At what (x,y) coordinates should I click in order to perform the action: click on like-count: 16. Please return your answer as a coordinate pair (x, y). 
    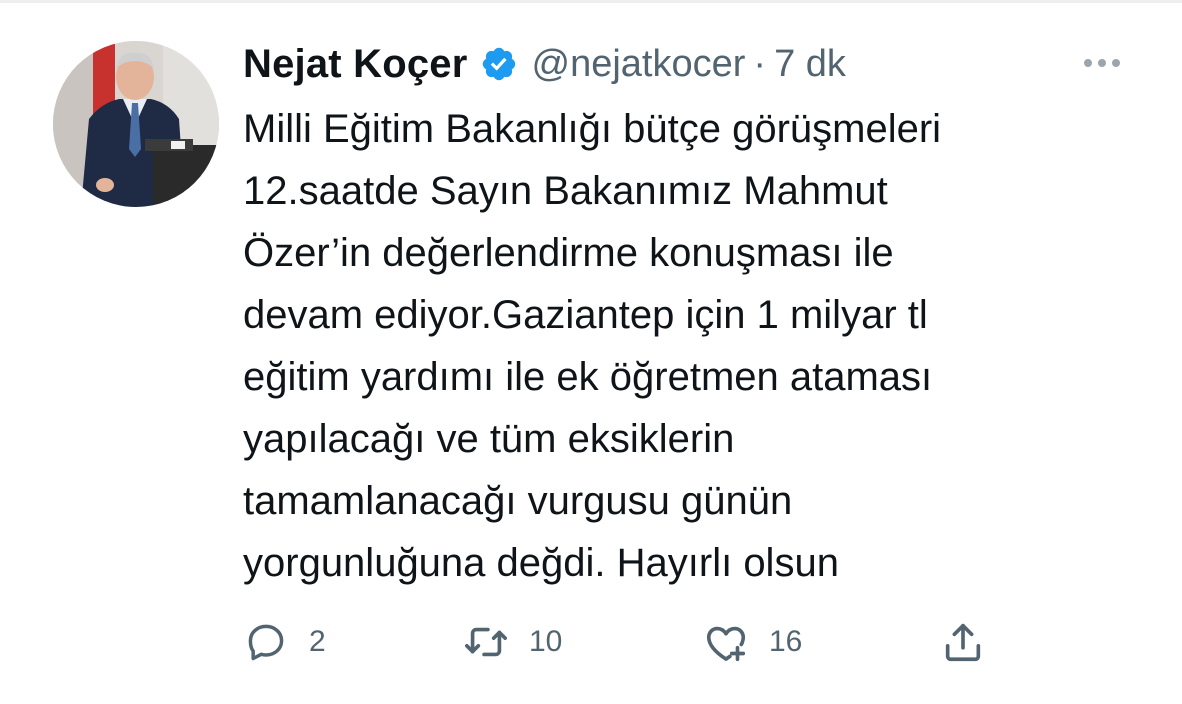
    Looking at the image, I should click on (786, 641).